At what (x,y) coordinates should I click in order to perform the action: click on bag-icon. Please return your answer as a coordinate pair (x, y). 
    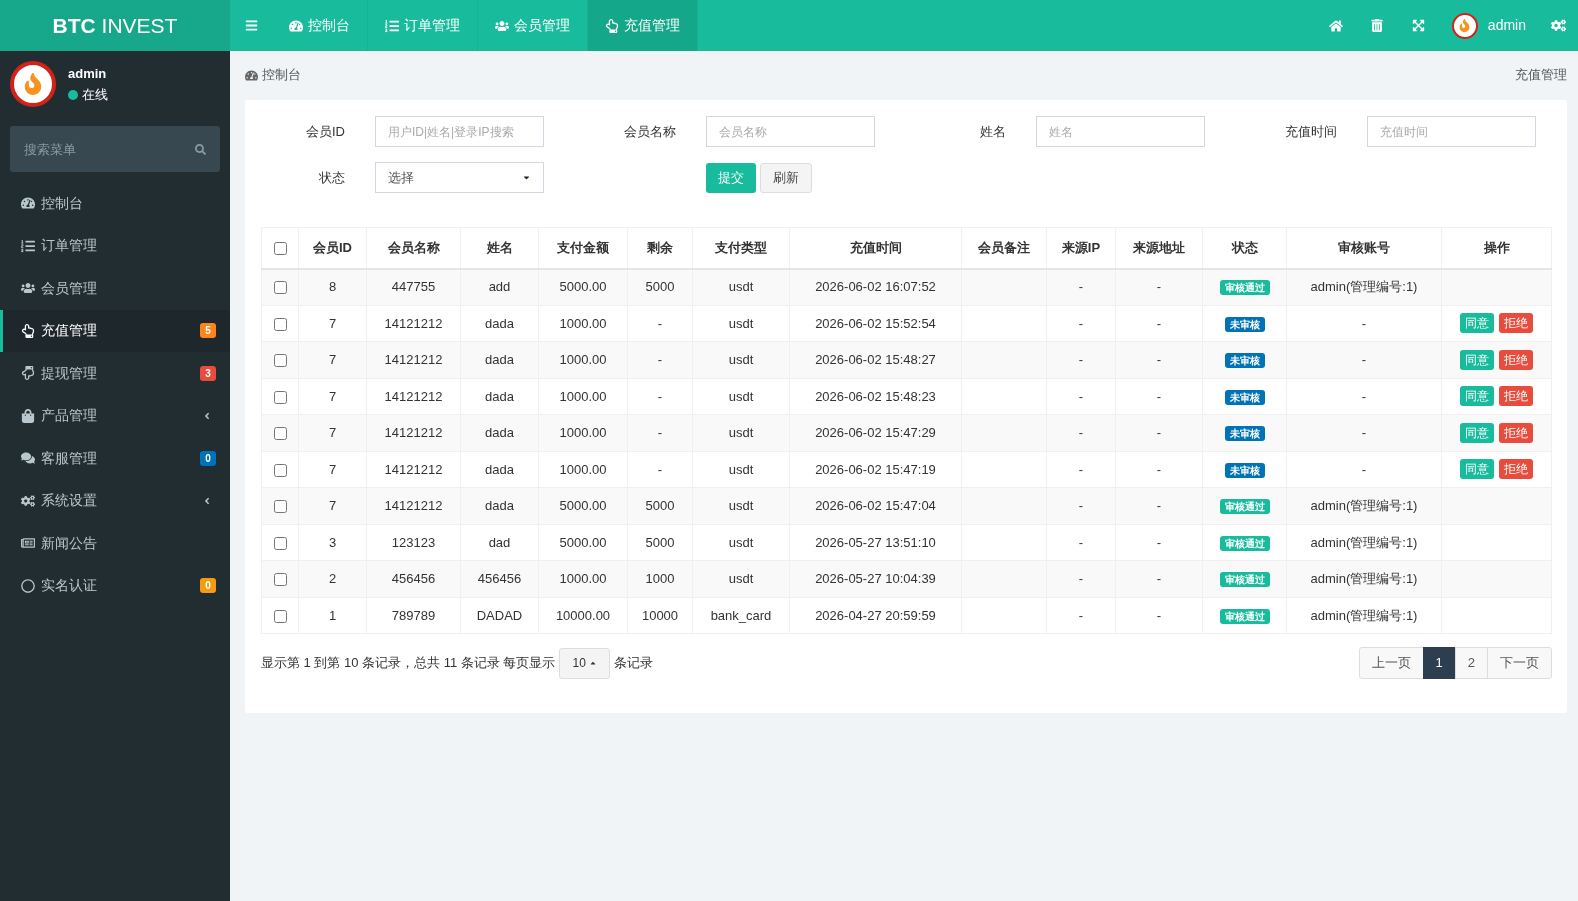
    Looking at the image, I should click on (28, 415).